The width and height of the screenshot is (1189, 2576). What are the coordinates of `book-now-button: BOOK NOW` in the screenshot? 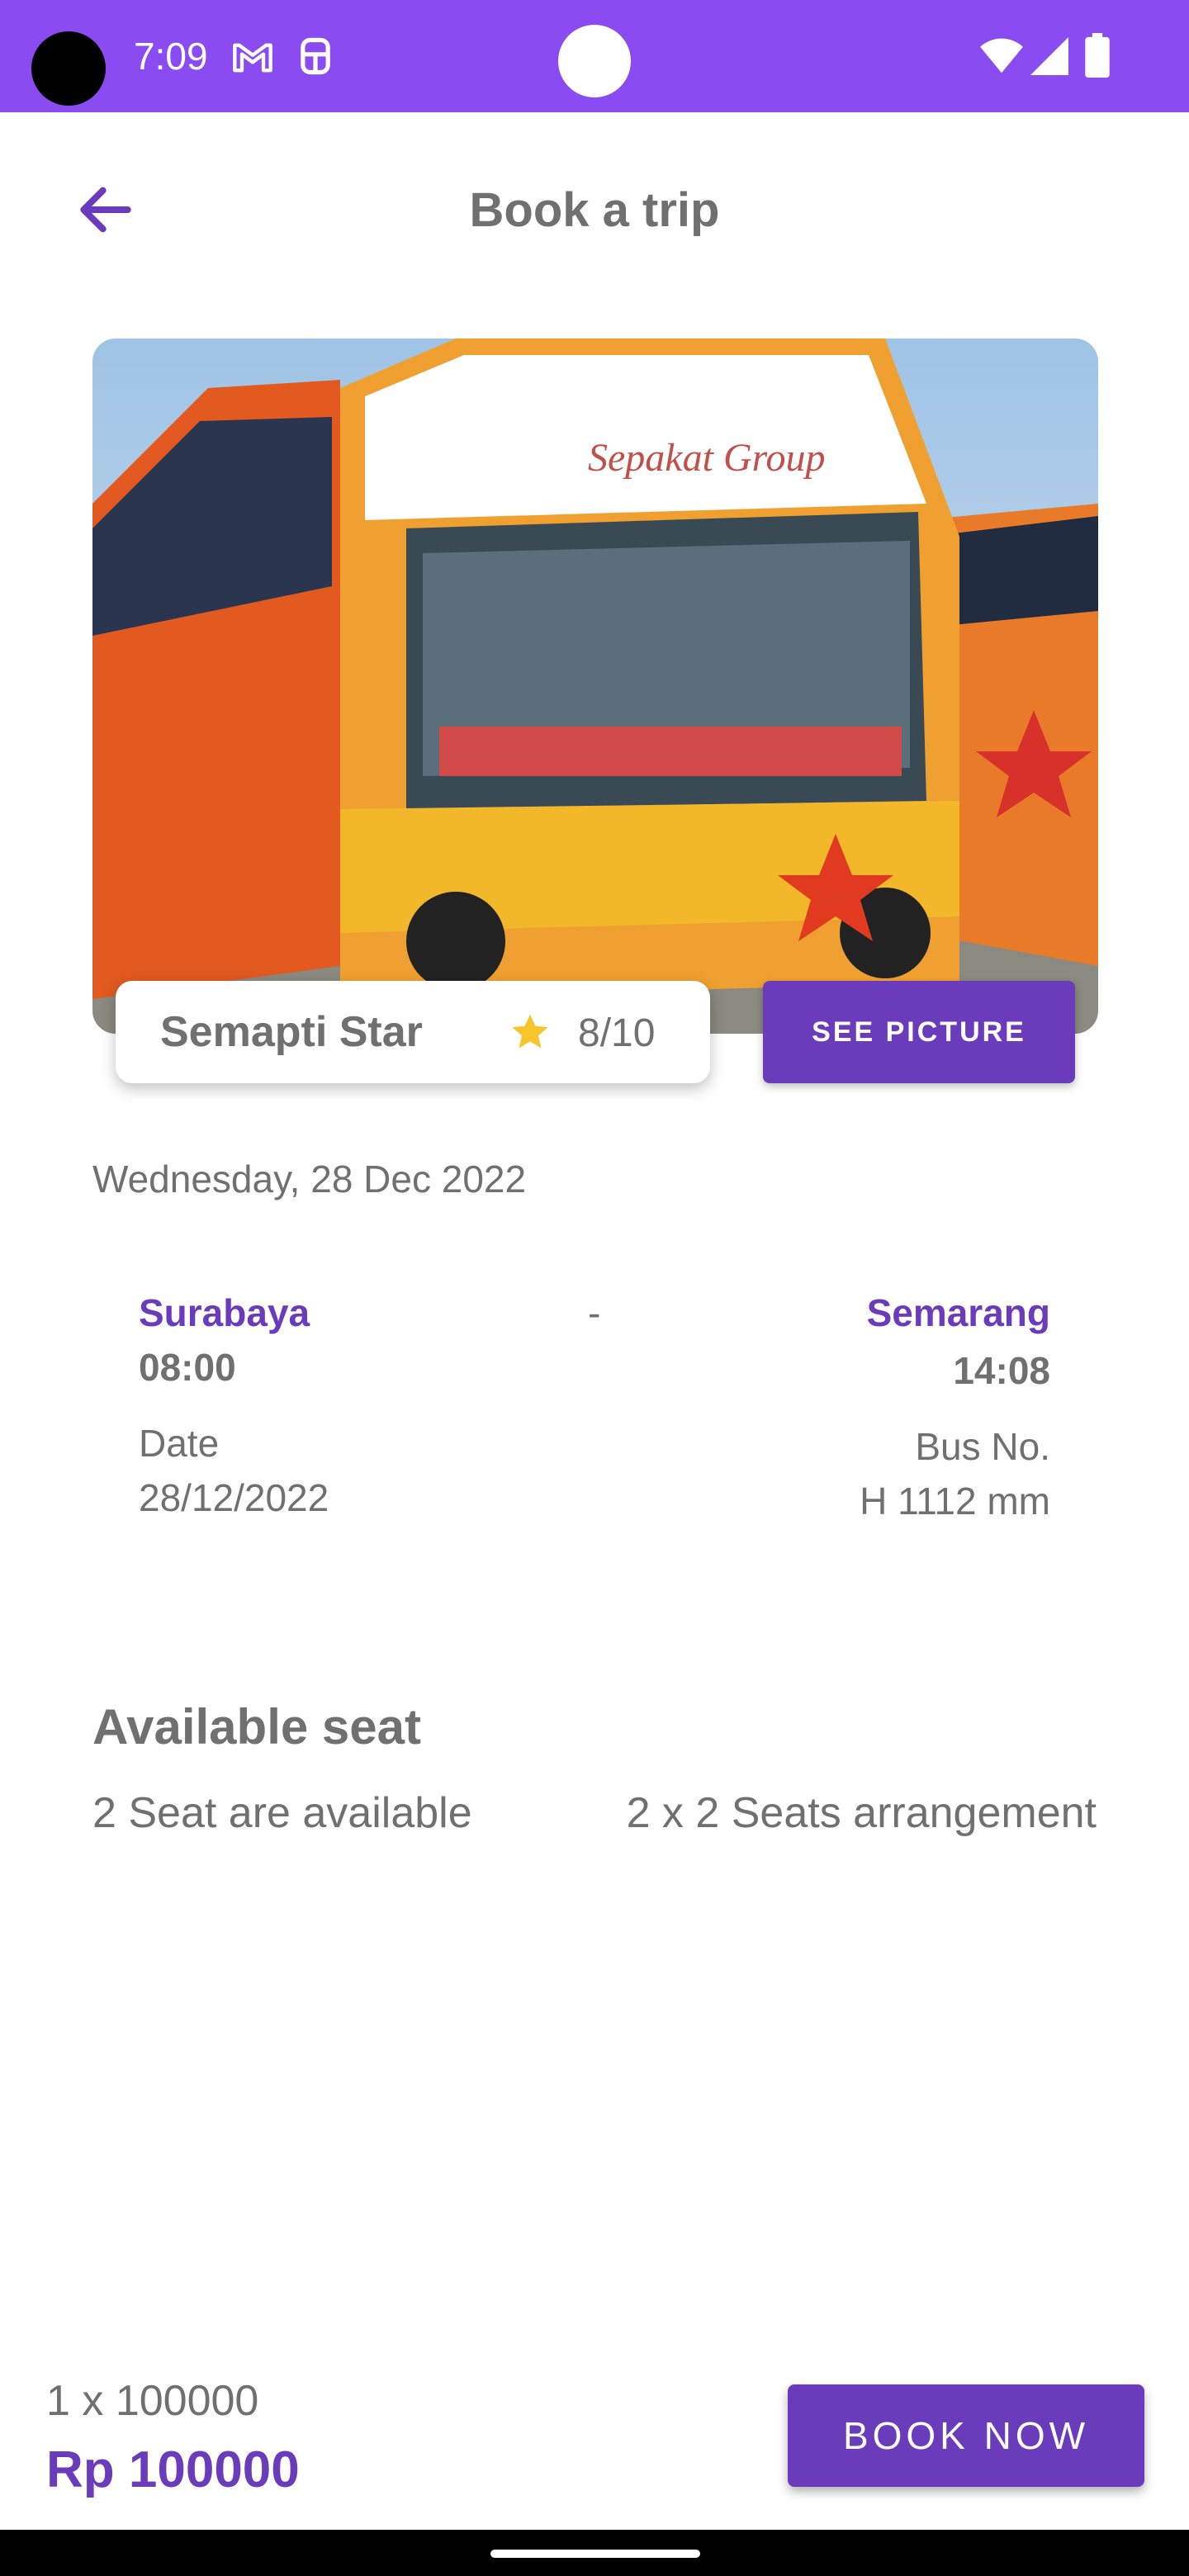 It's located at (966, 2435).